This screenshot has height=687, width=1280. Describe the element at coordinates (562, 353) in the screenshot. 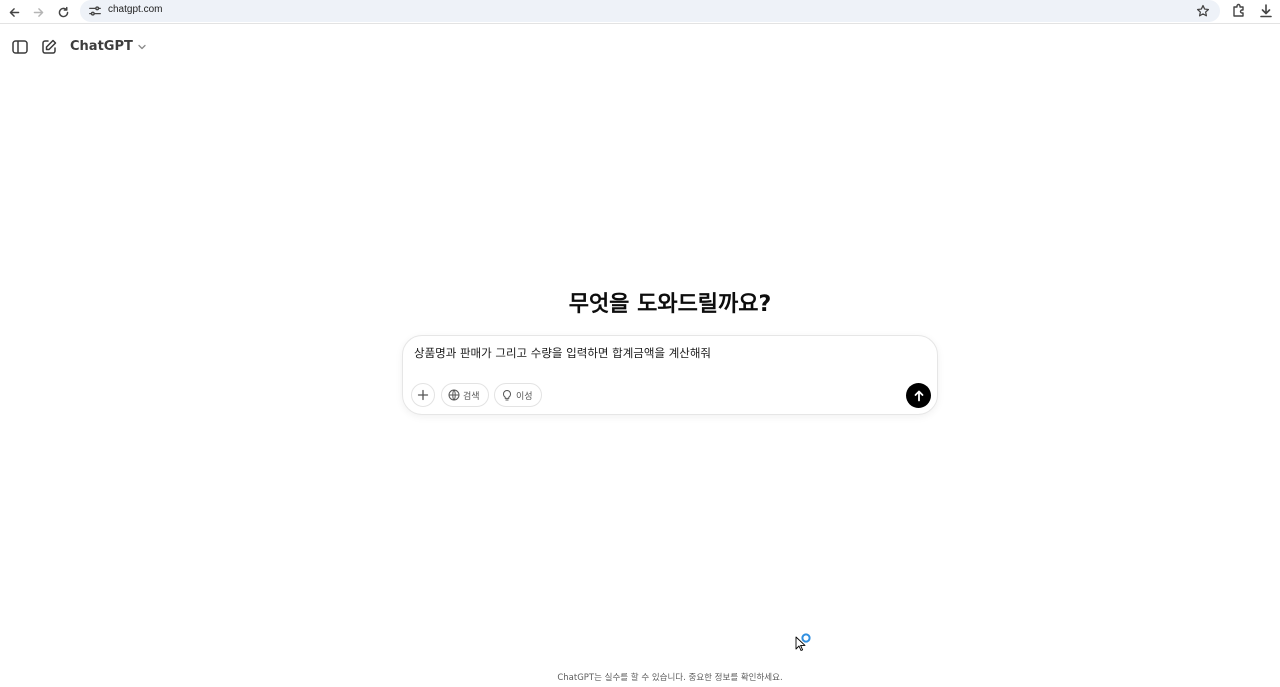

I see `prompt-input: 상품명과 판매가 그리고 수량을 입력하면 합계금액을 계산해줘` at that location.